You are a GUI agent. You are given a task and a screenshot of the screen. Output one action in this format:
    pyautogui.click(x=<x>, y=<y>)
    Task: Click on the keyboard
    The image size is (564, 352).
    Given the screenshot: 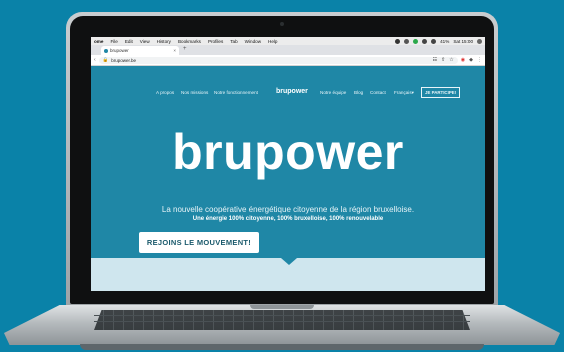 What is the action you would take?
    pyautogui.click(x=282, y=320)
    